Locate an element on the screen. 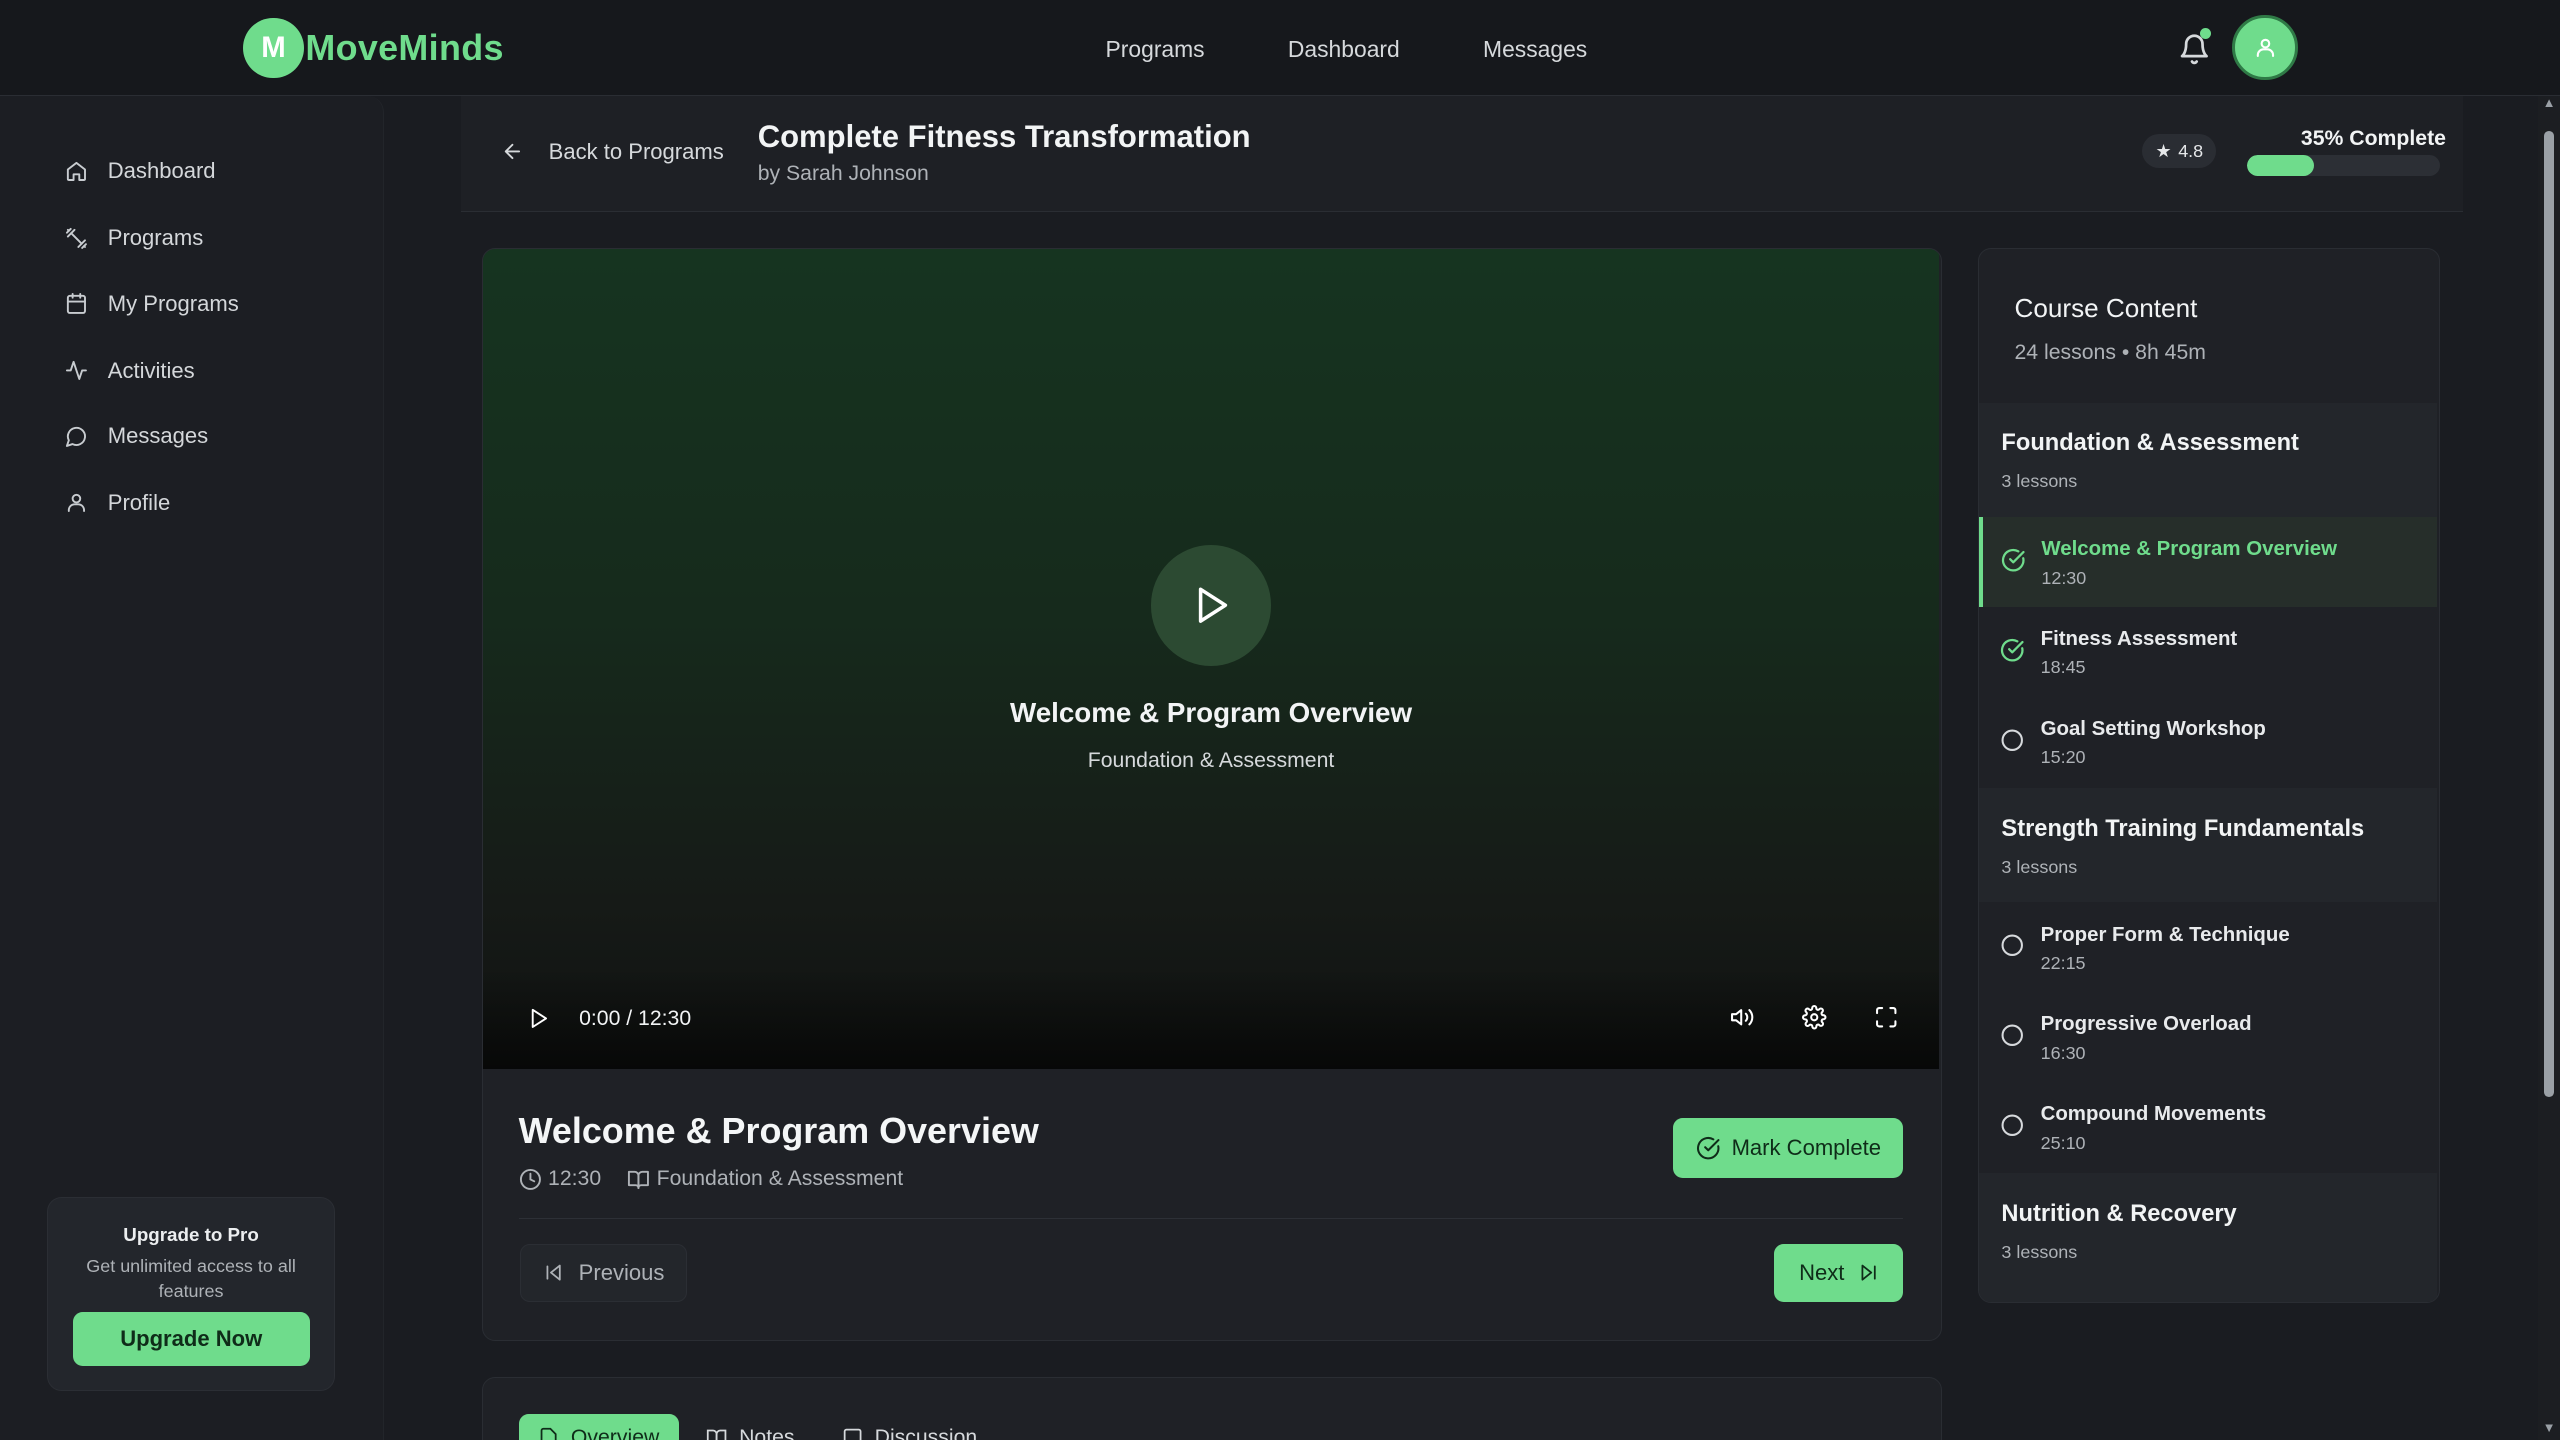 Image resolution: width=2560 pixels, height=1440 pixels. arrow-left-icon is located at coordinates (513, 152).